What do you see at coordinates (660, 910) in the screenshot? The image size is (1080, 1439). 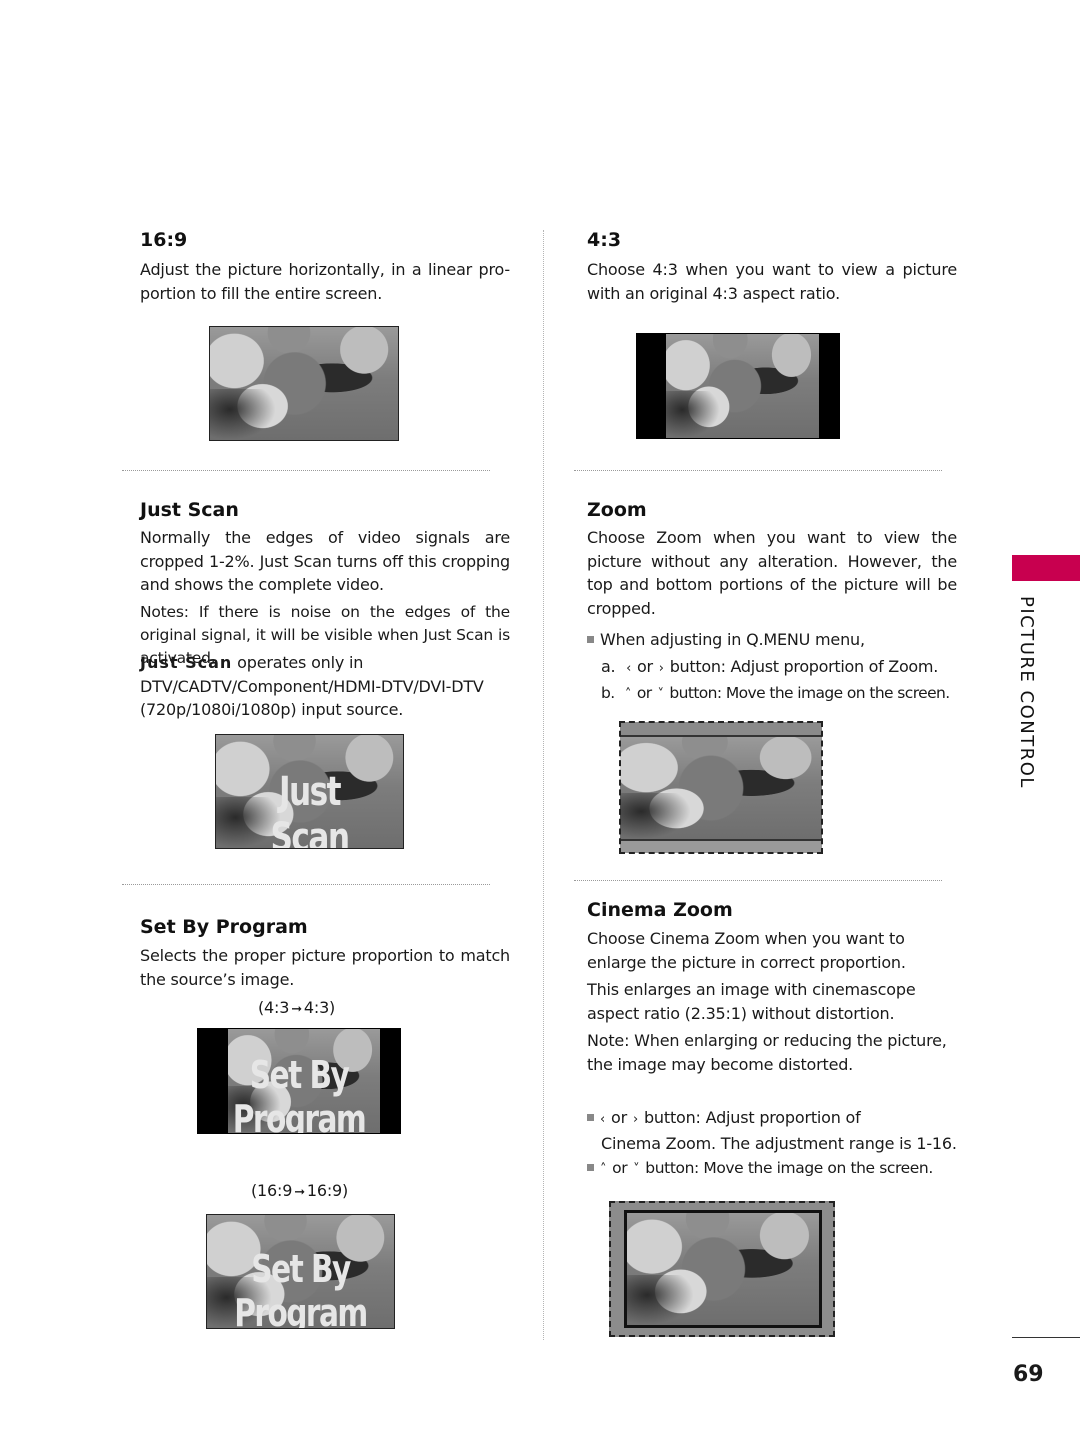 I see `section-title-cinema-zoom: Cinema Zoom` at bounding box center [660, 910].